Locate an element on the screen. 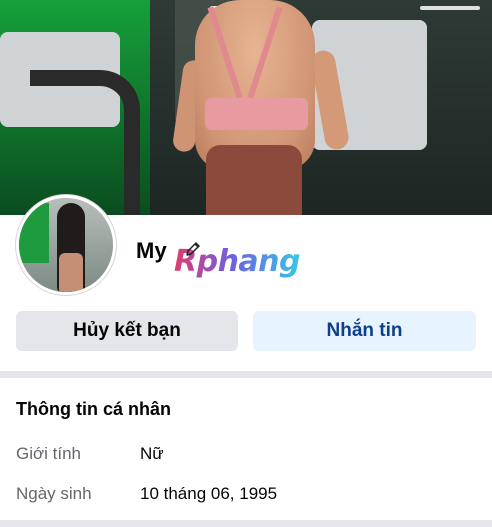 This screenshot has height=527, width=492. sports-bra is located at coordinates (256, 114).